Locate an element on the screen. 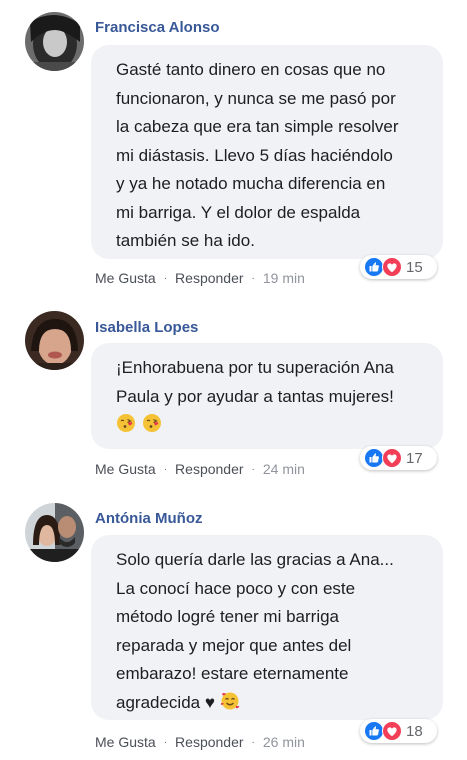  reaction-count: 18 is located at coordinates (414, 731).